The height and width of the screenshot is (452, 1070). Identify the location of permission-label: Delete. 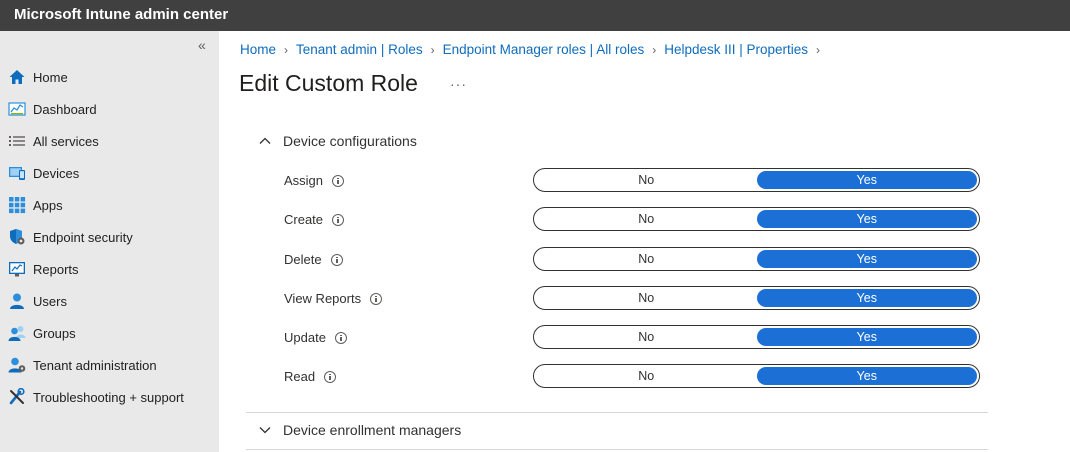
(303, 259).